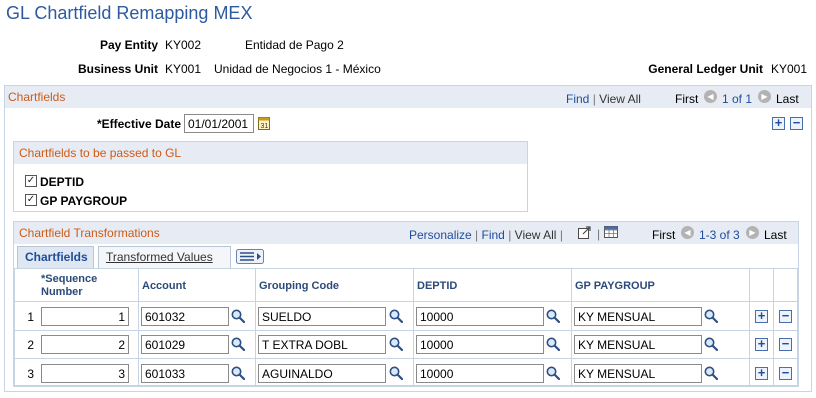 This screenshot has width=816, height=398. Describe the element at coordinates (30, 317) in the screenshot. I see `row-number: 1` at that location.